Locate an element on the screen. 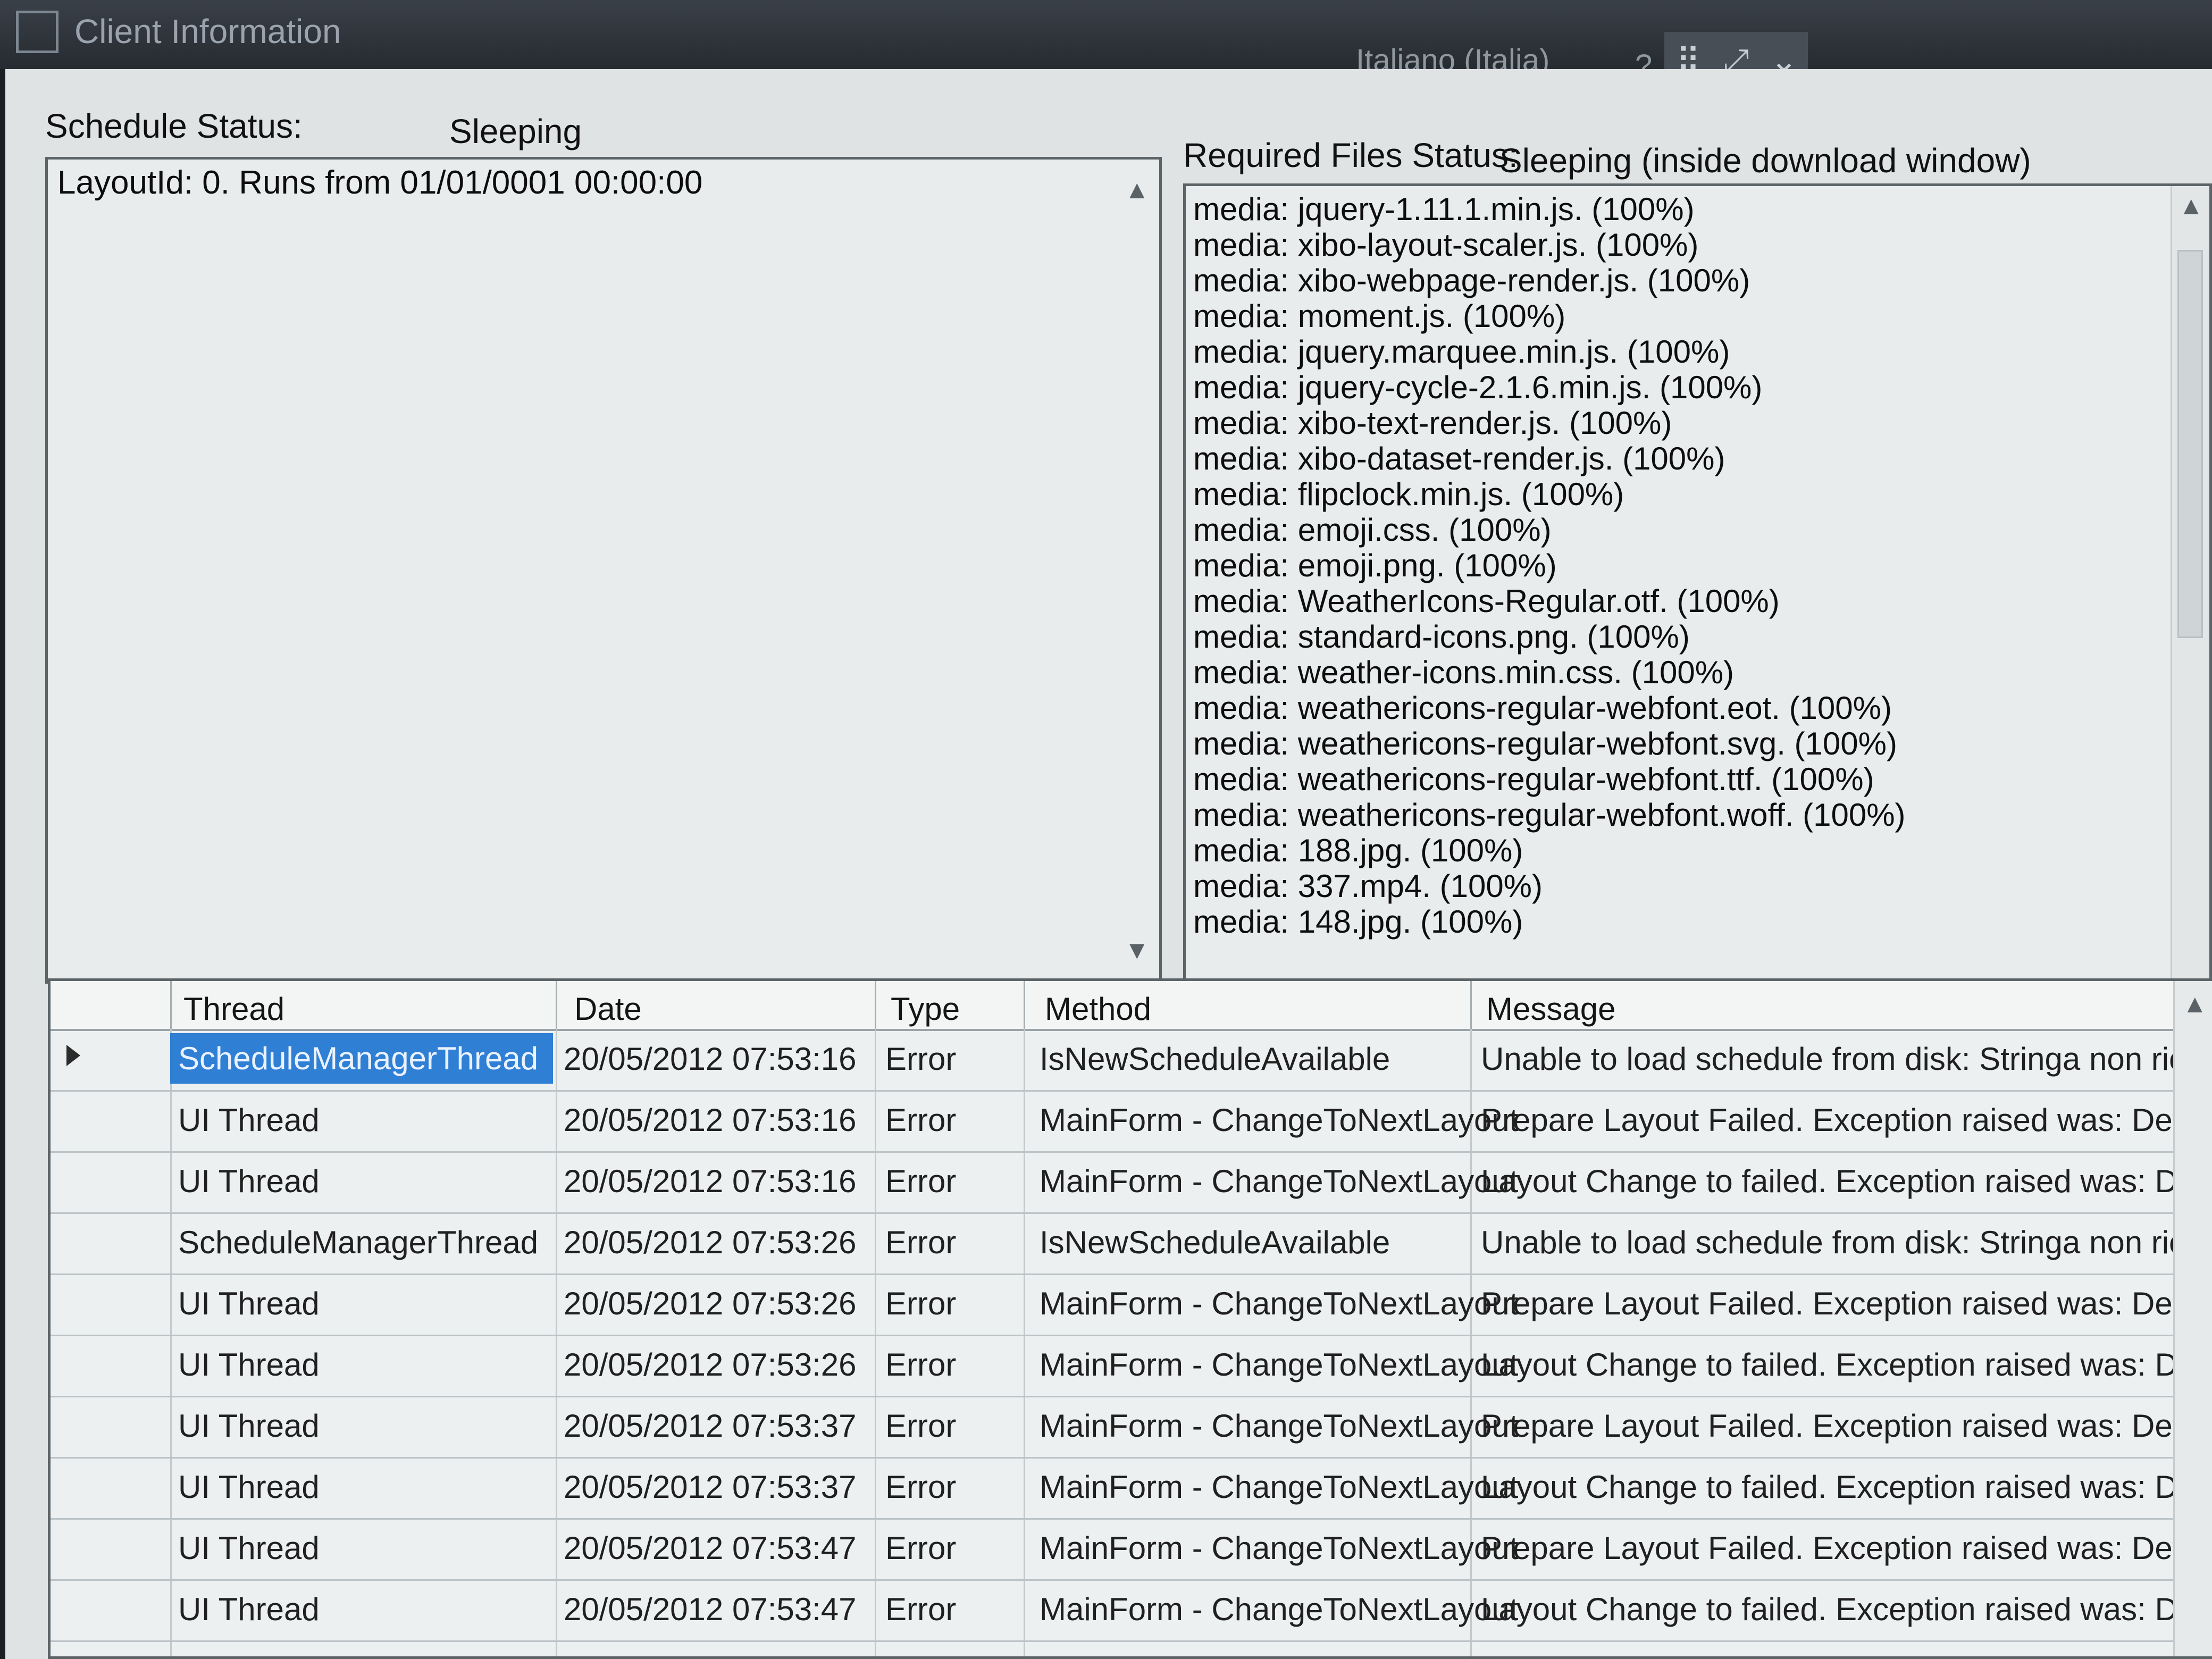 The image size is (2212, 1659). scroll-thumb is located at coordinates (2190, 444).